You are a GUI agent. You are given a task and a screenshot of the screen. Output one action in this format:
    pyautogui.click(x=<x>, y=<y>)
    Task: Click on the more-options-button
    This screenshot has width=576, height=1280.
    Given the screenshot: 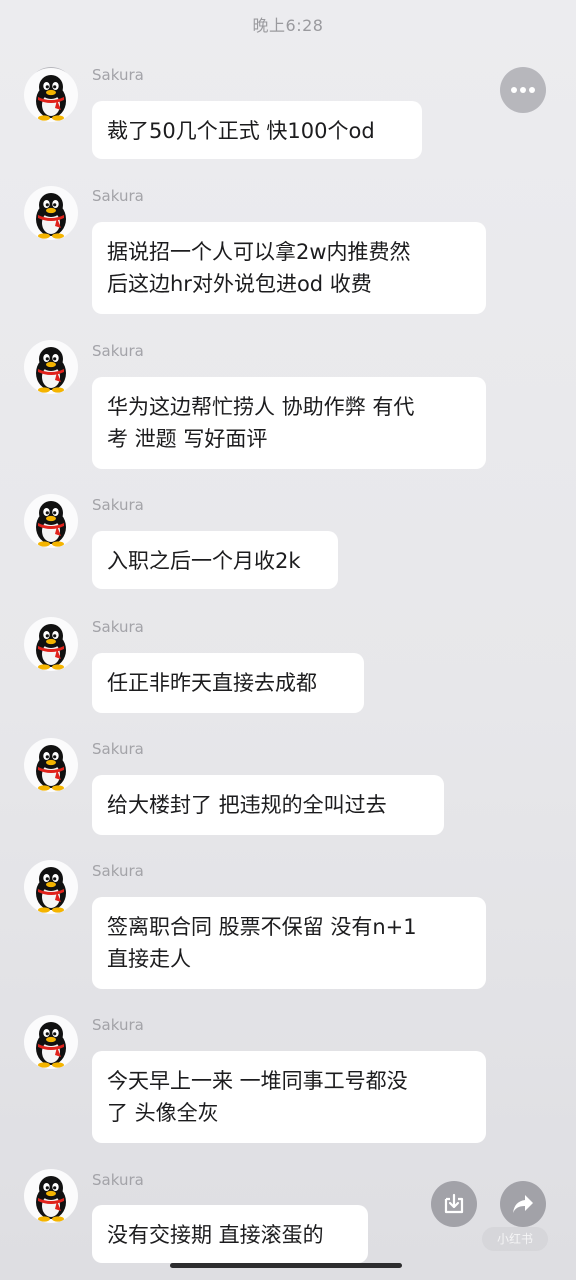 What is the action you would take?
    pyautogui.click(x=523, y=90)
    